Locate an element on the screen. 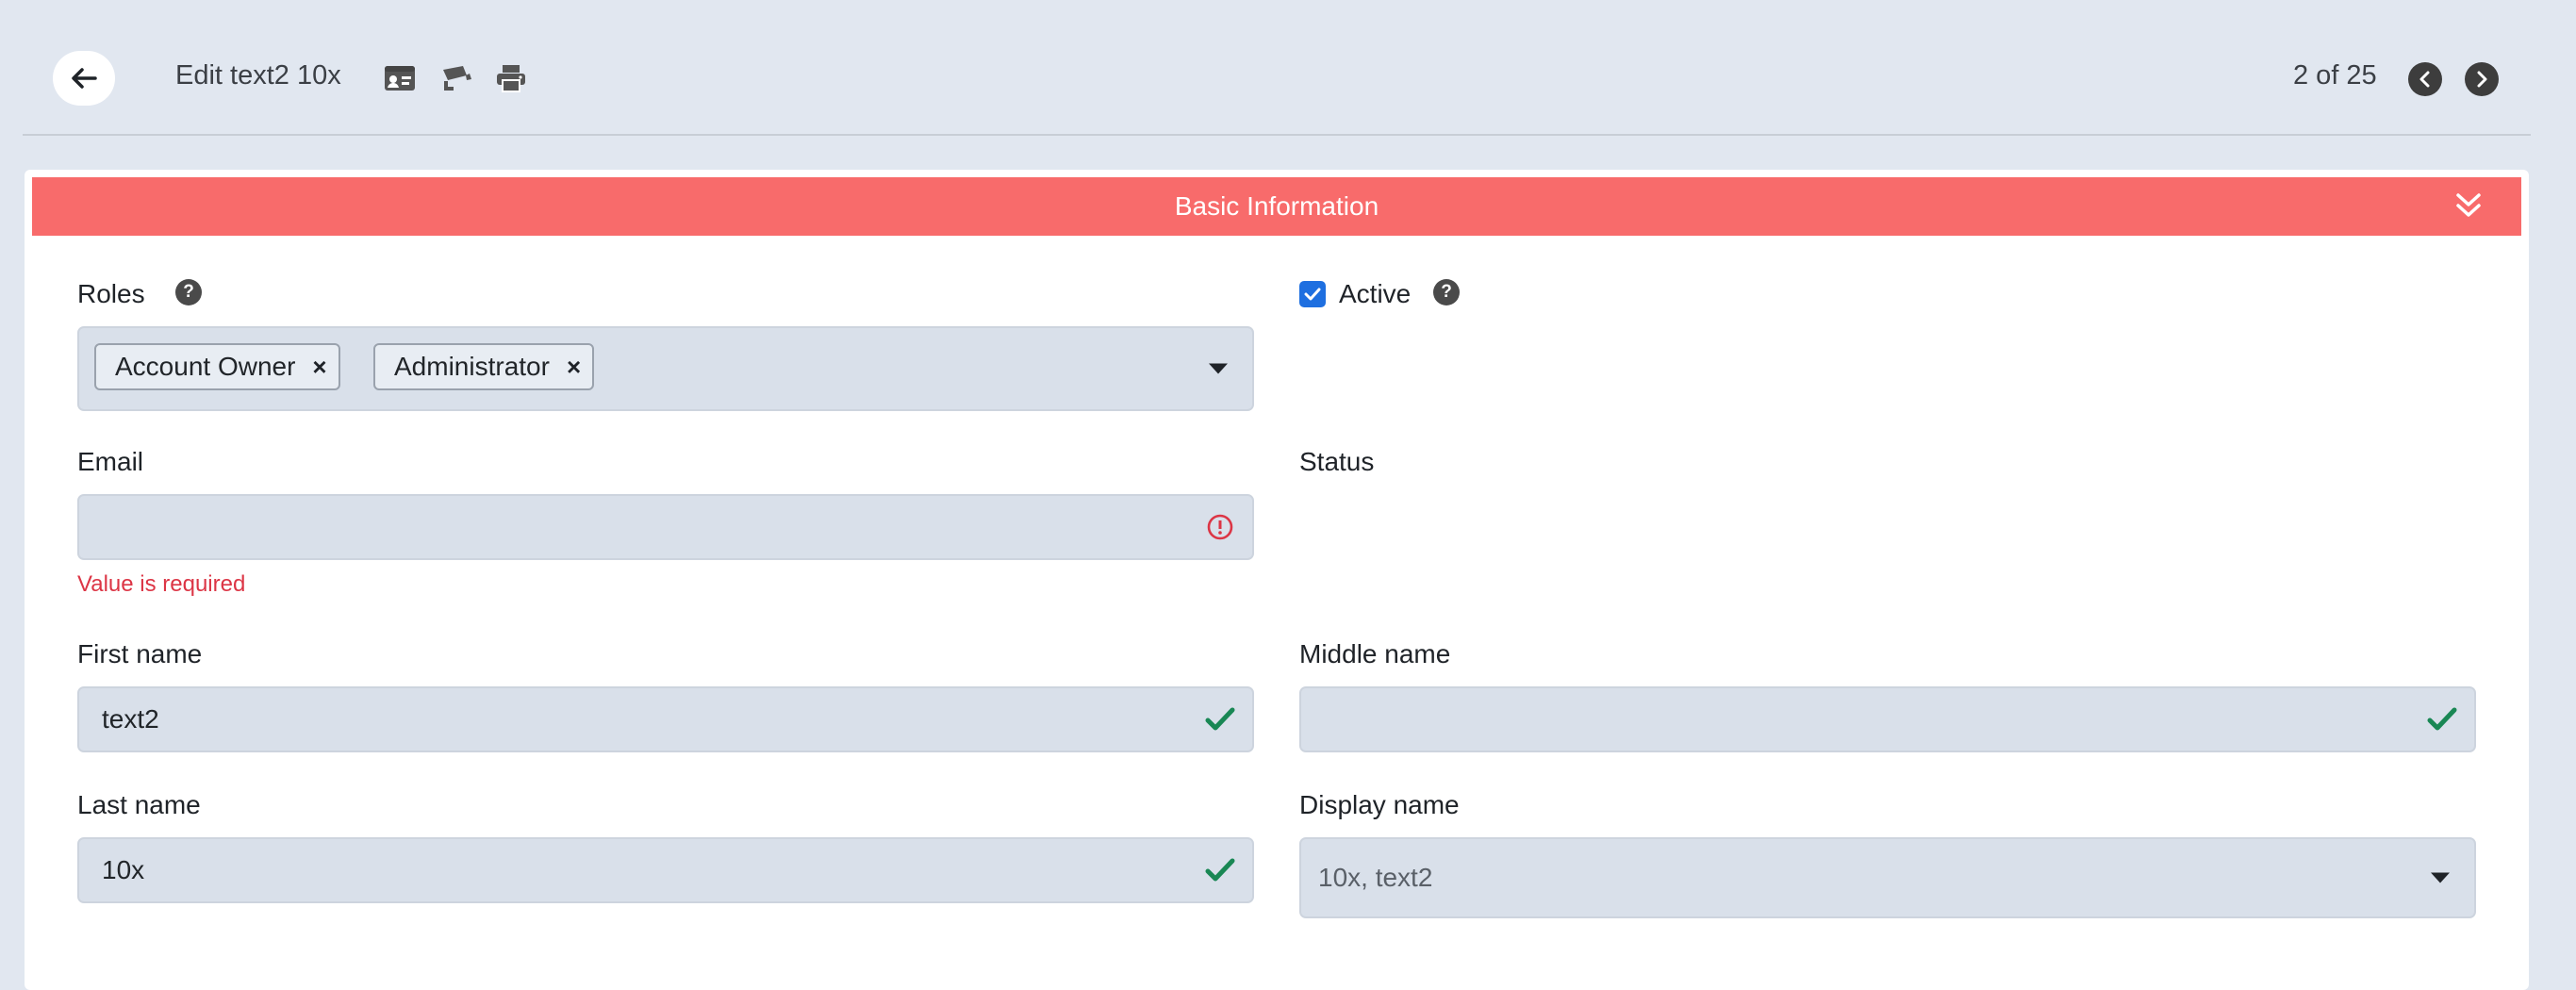 The image size is (2576, 990). display-name-select: 10x, text2 is located at coordinates (1887, 877).